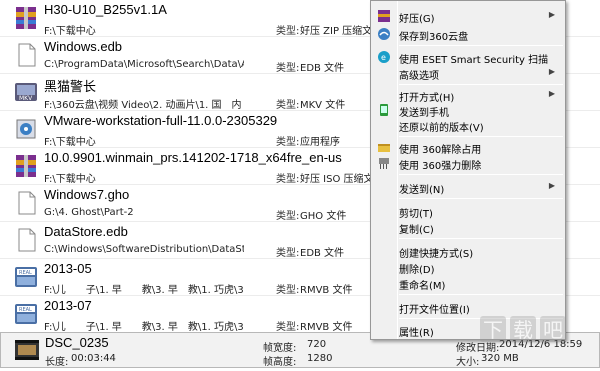 The width and height of the screenshot is (600, 371). Describe the element at coordinates (105, 9) in the screenshot. I see `file-name: H30-U10_B255v1.1A` at that location.